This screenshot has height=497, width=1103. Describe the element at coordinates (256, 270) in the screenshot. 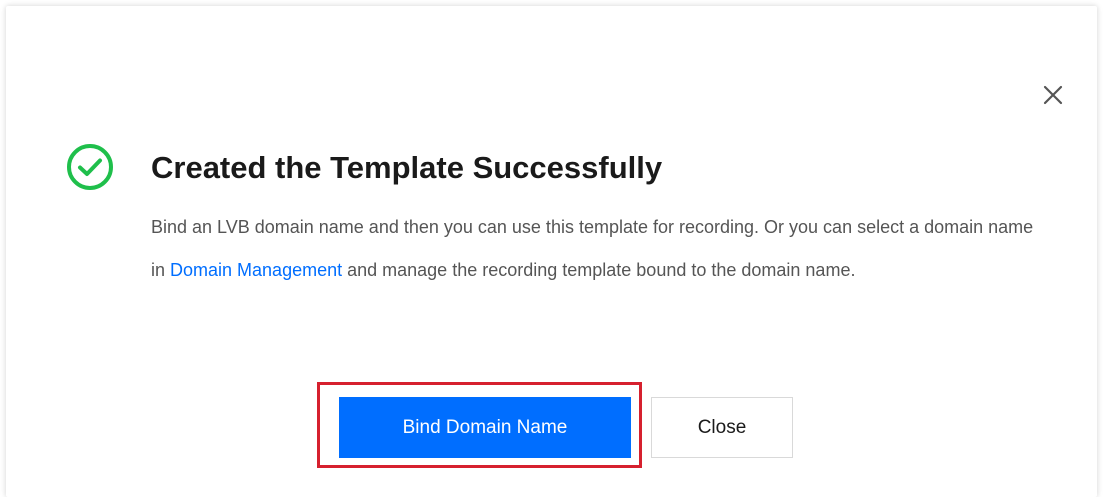

I see `domain-management-link: Domain Management` at that location.